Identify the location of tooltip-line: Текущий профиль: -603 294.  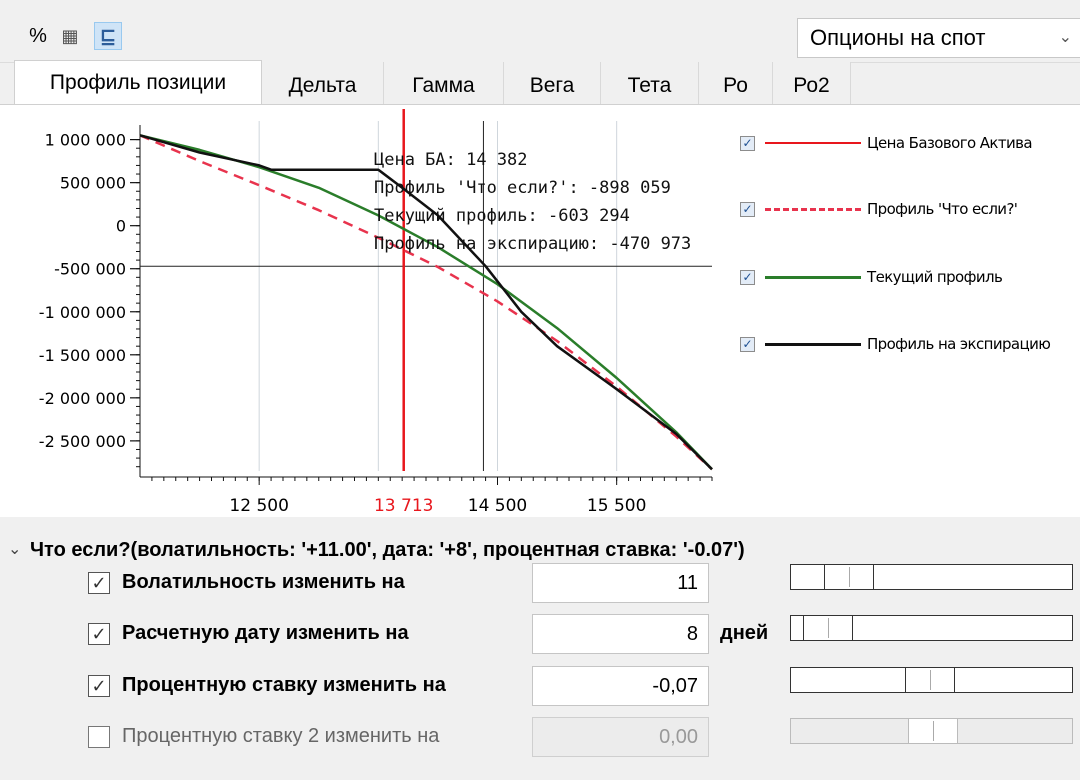
(502, 216).